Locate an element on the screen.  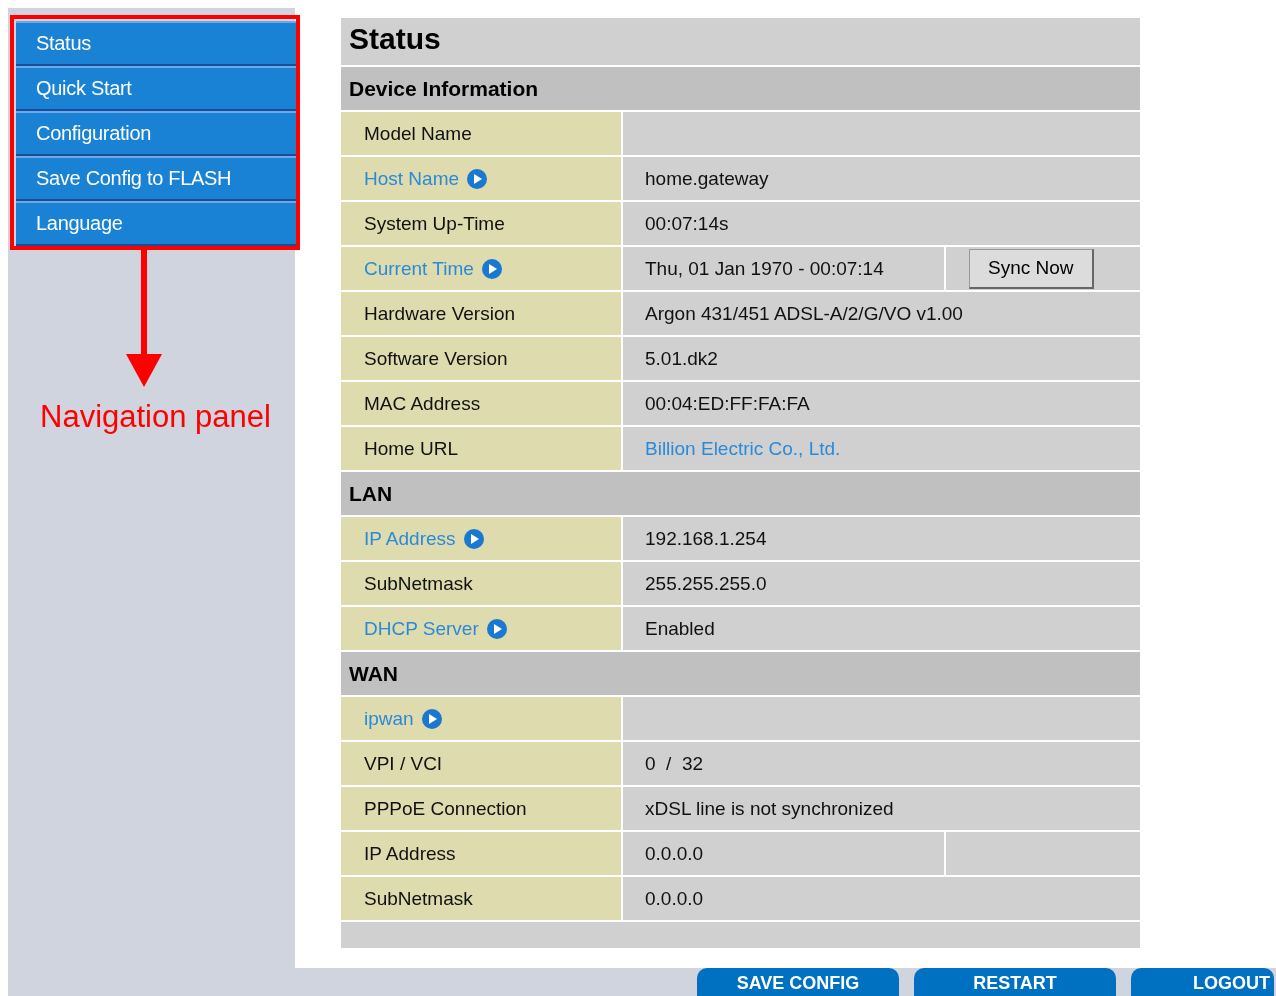
label-link: ipwan is located at coordinates (389, 718).